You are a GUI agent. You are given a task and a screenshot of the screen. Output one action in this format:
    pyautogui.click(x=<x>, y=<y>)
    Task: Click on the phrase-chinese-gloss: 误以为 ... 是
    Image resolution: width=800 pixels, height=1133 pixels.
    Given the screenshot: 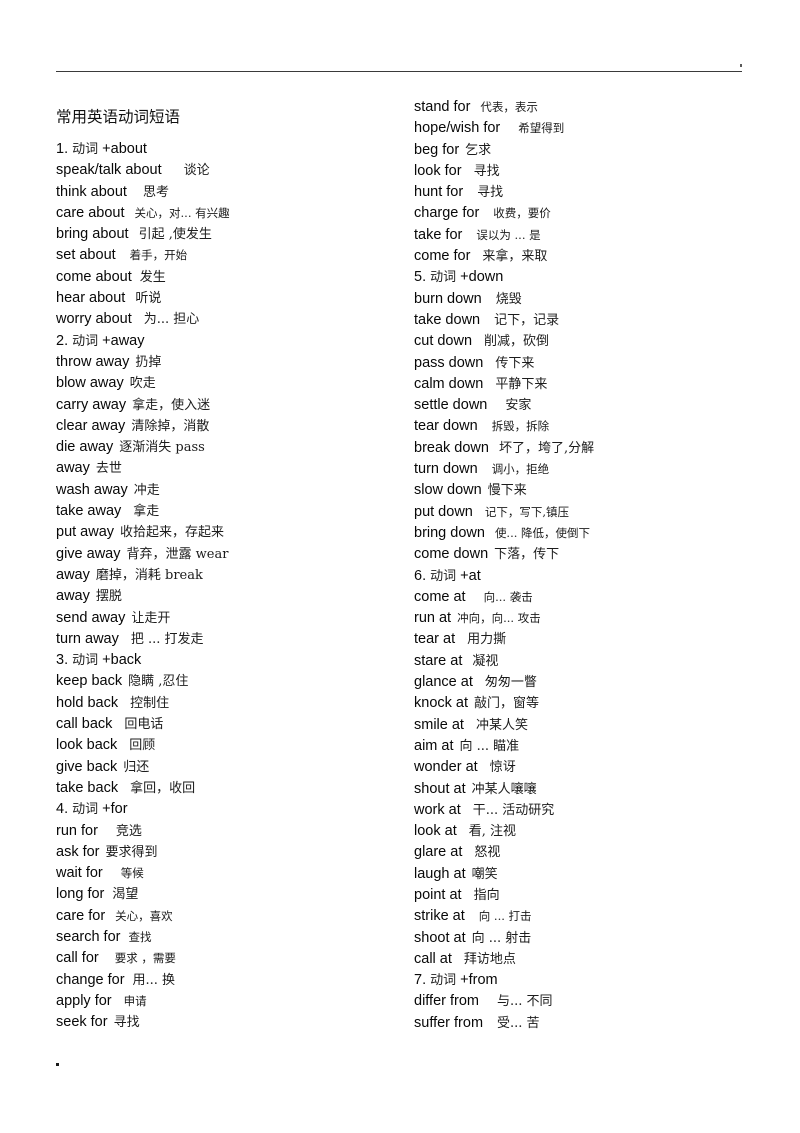 What is the action you would take?
    pyautogui.click(x=508, y=234)
    